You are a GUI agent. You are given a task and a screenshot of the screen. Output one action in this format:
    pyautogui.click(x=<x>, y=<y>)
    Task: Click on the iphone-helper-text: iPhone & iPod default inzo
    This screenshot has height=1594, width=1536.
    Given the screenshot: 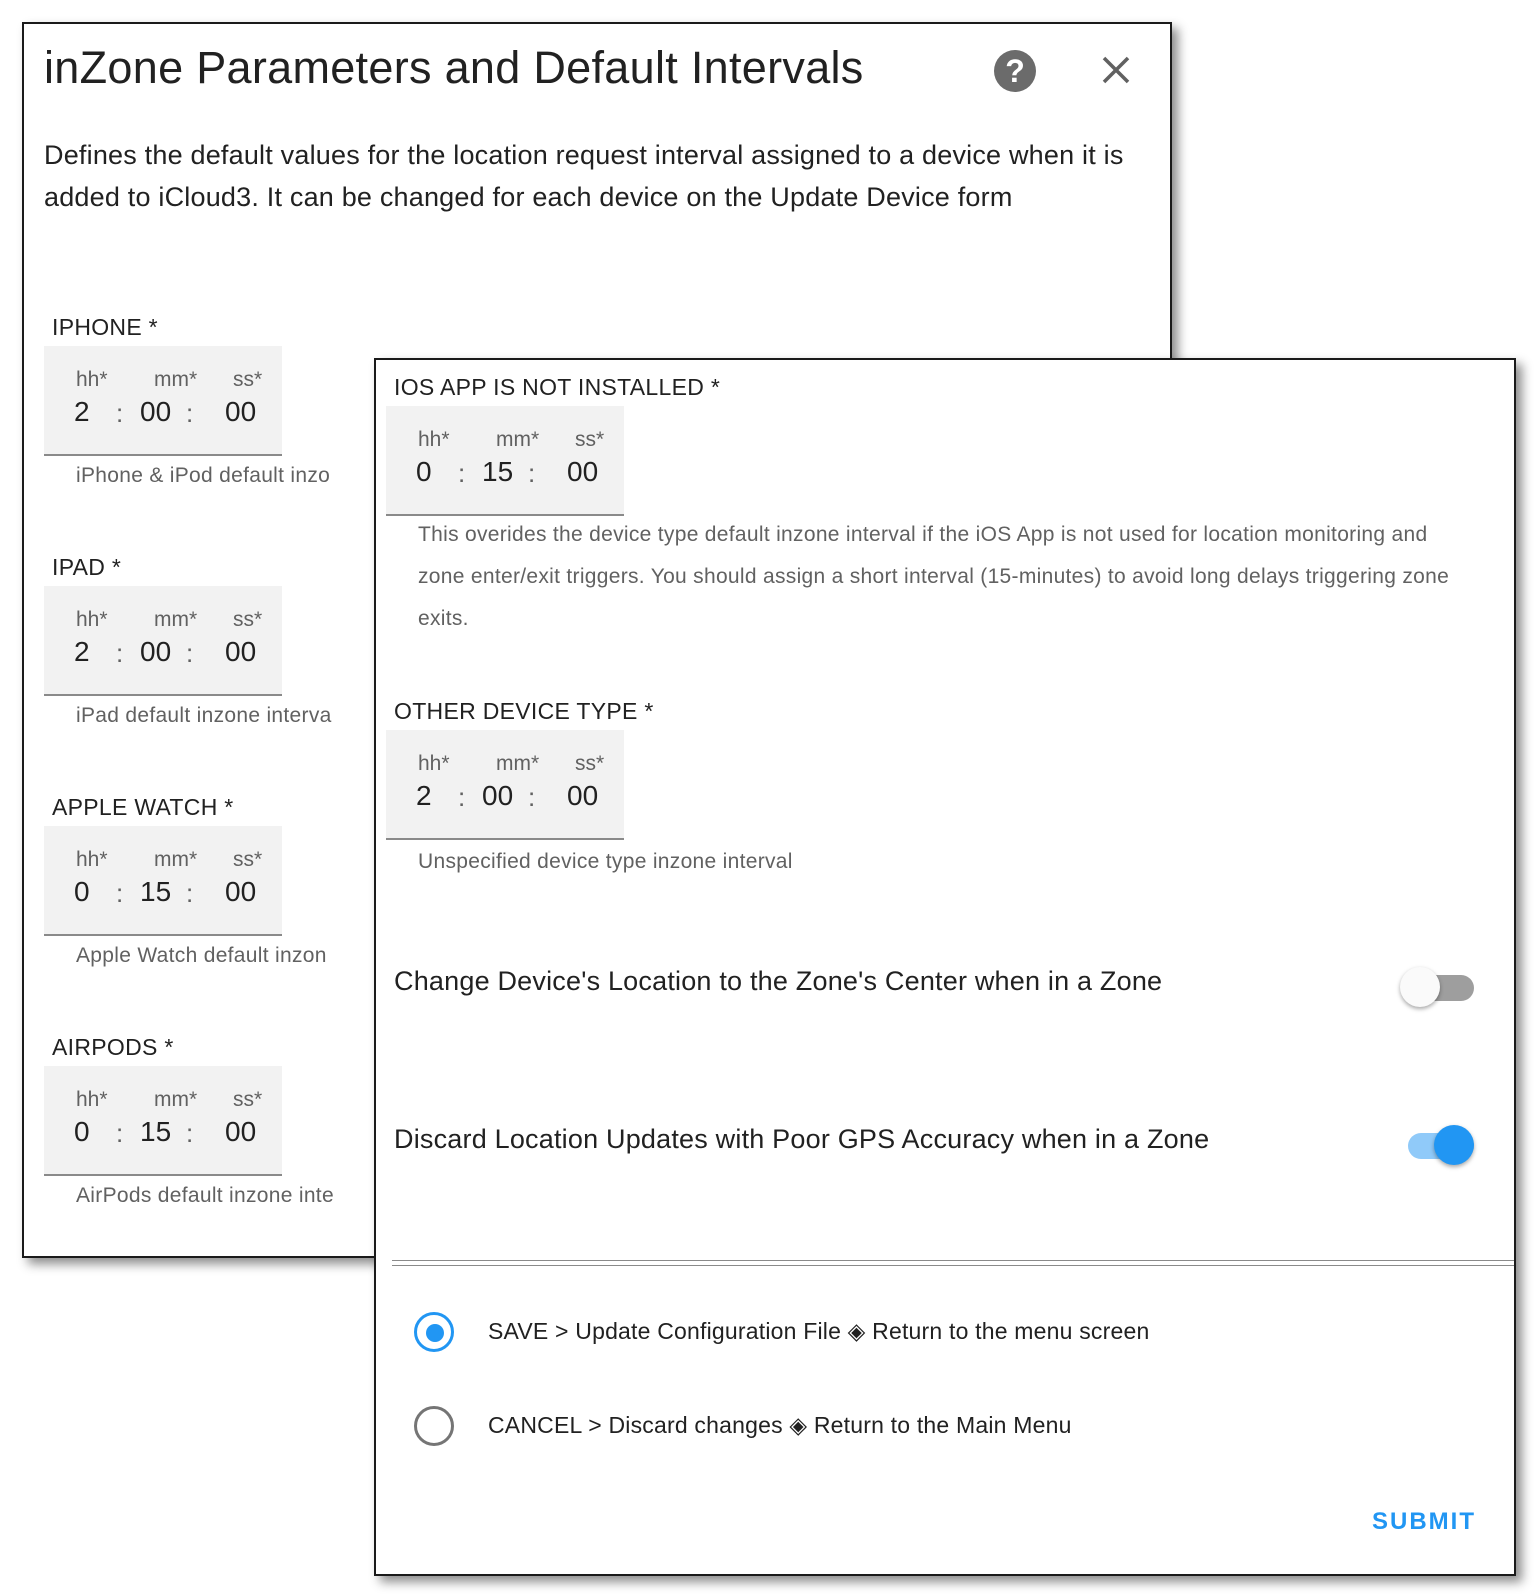 What is the action you would take?
    pyautogui.click(x=203, y=475)
    